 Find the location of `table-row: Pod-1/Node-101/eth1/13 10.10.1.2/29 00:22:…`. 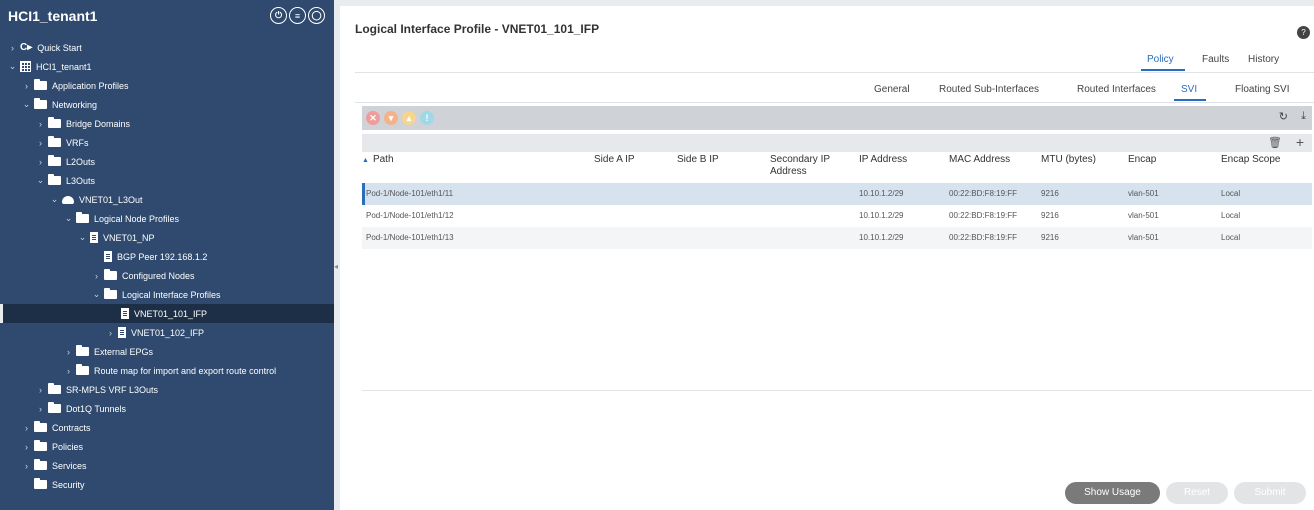

table-row: Pod-1/Node-101/eth1/13 10.10.1.2/29 00:22:… is located at coordinates (837, 238).